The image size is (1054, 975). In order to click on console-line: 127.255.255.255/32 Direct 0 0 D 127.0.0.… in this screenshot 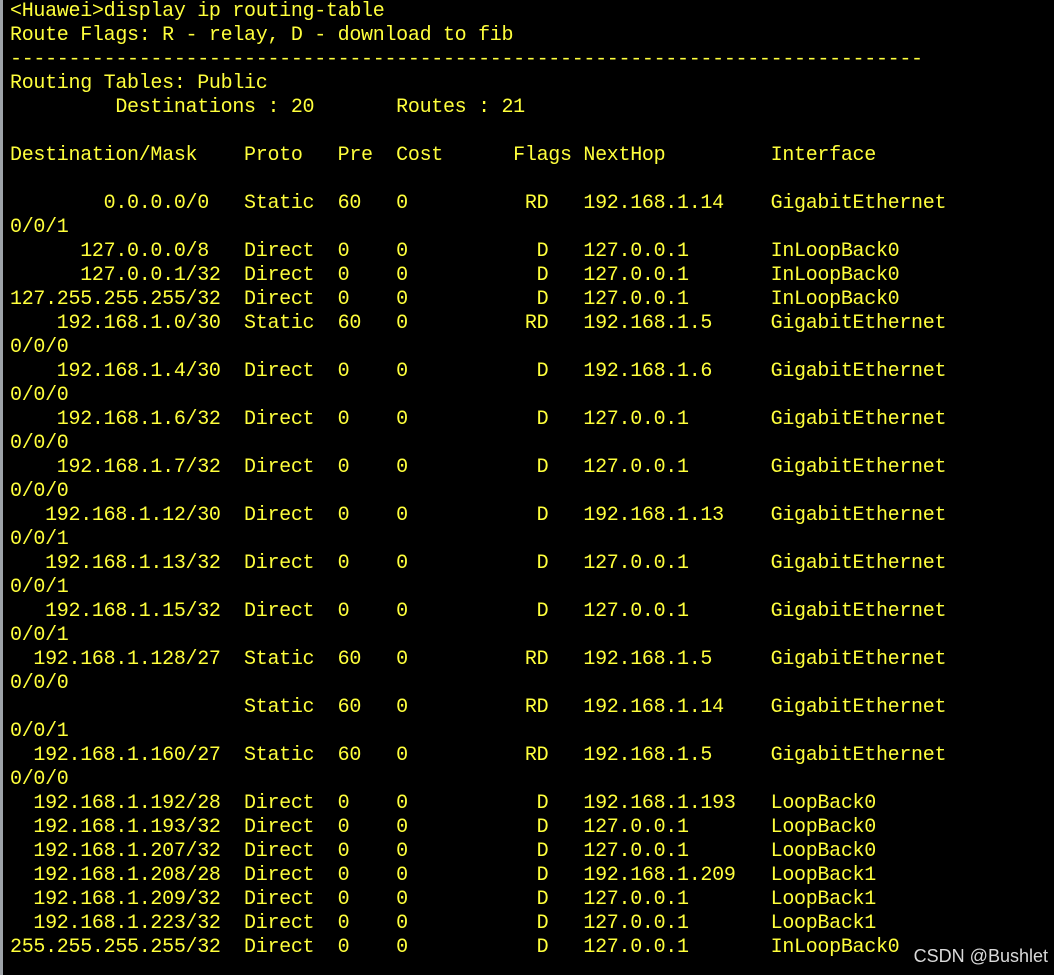, I will do `click(455, 299)`.